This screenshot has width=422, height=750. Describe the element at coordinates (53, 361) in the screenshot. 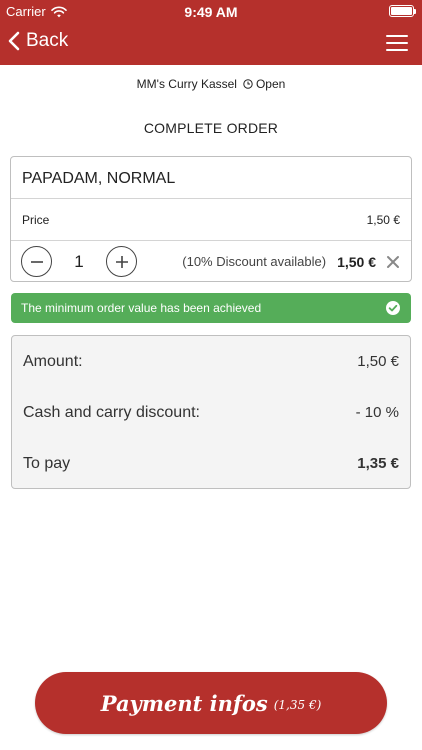

I see `summary-label: Amount:` at that location.